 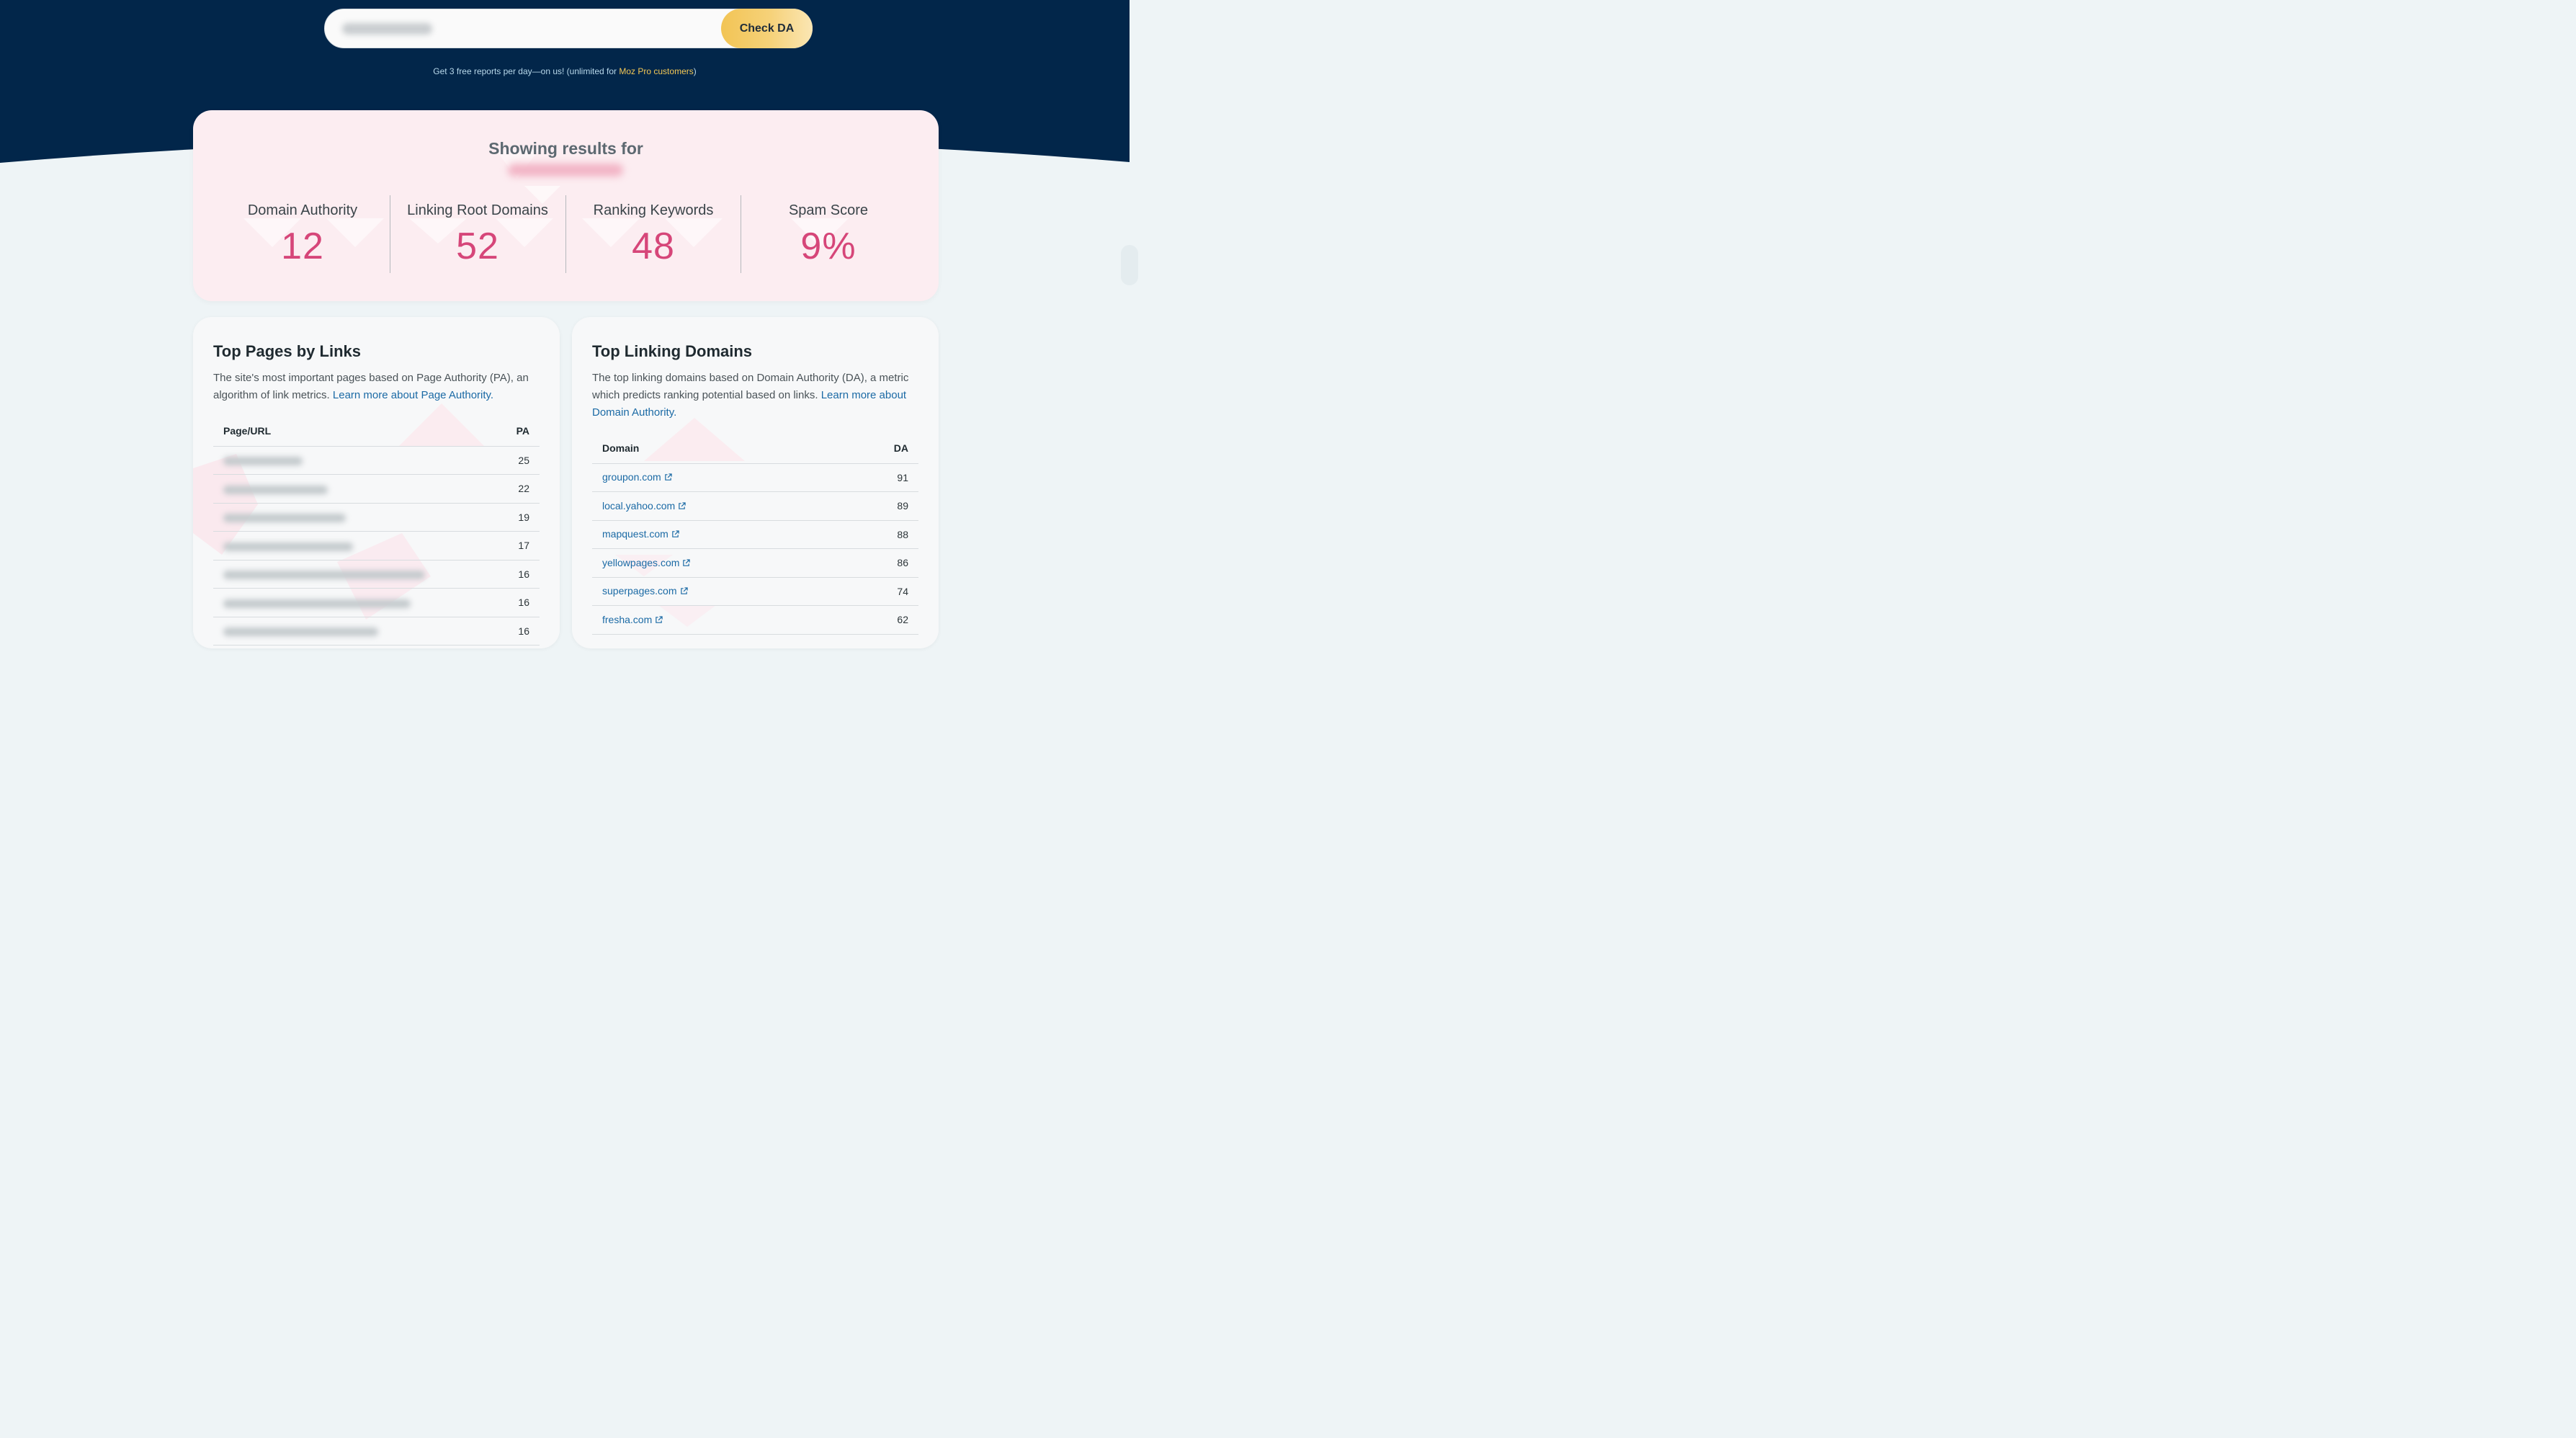 I want to click on domain-search-input, so click(x=528, y=29).